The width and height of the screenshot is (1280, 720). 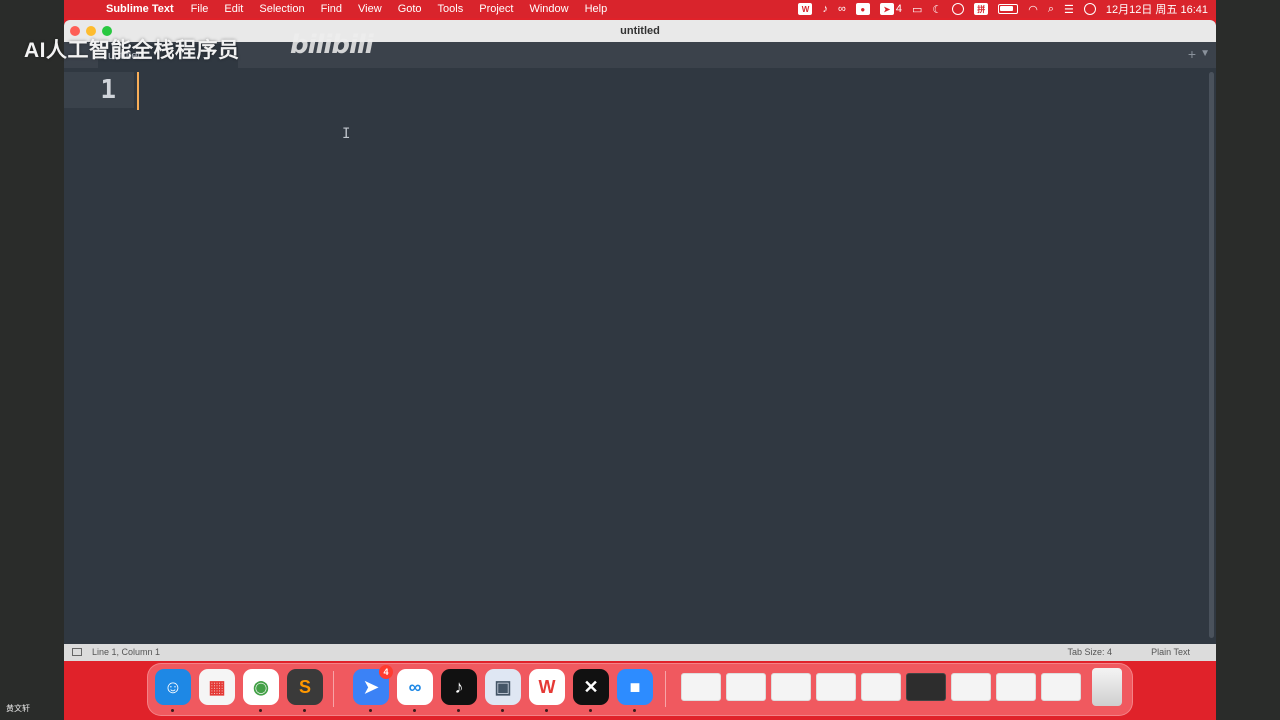 What do you see at coordinates (126, 652) in the screenshot?
I see `cursor-position: Line 1, Column 1` at bounding box center [126, 652].